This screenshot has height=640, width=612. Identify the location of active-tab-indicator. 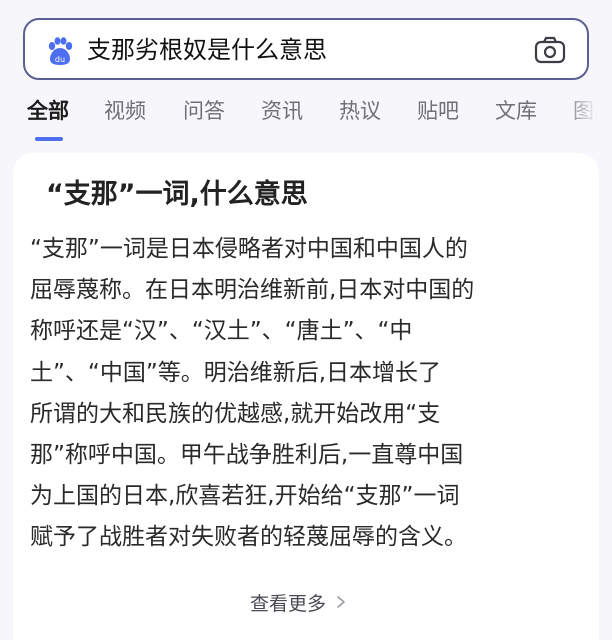
(49, 139).